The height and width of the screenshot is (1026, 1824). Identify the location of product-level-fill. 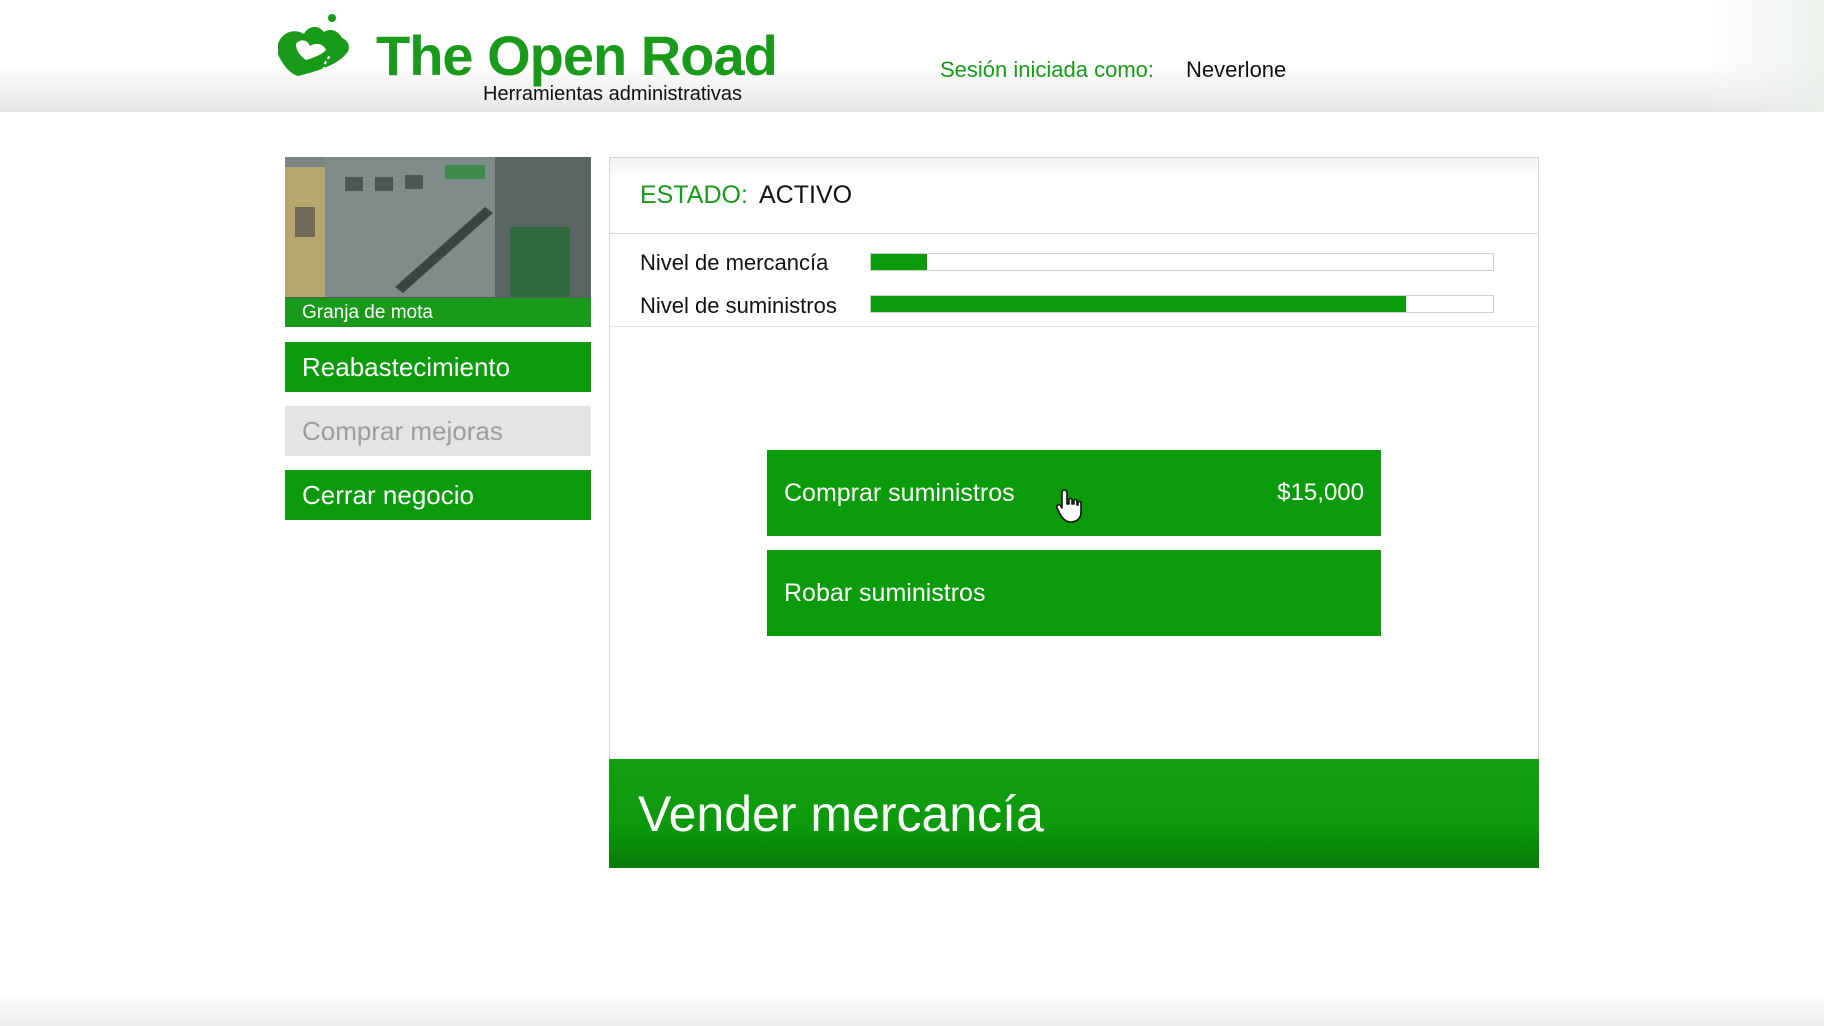
(899, 262).